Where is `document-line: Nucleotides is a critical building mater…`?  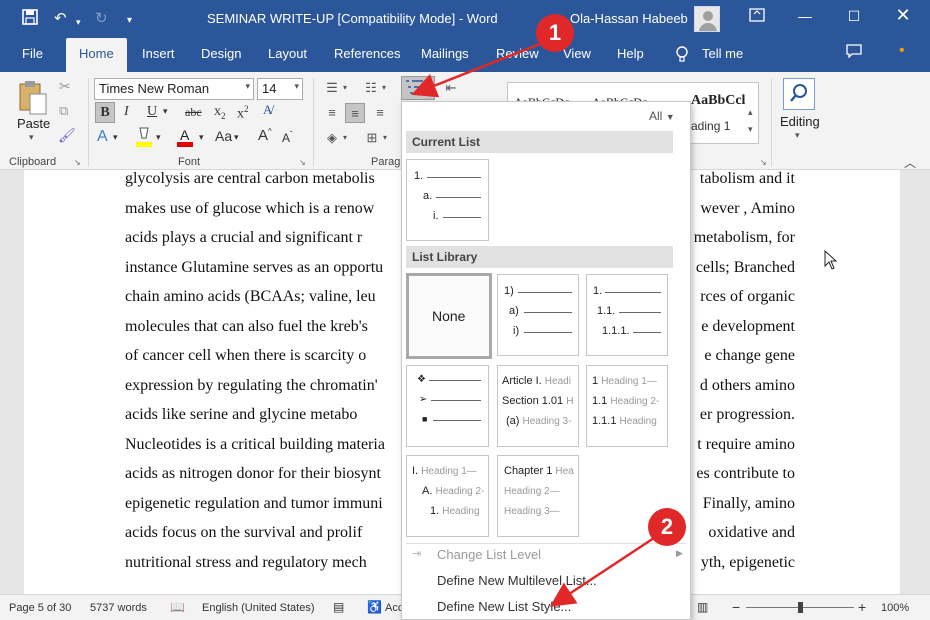 document-line: Nucleotides is a critical building mater… is located at coordinates (263, 445).